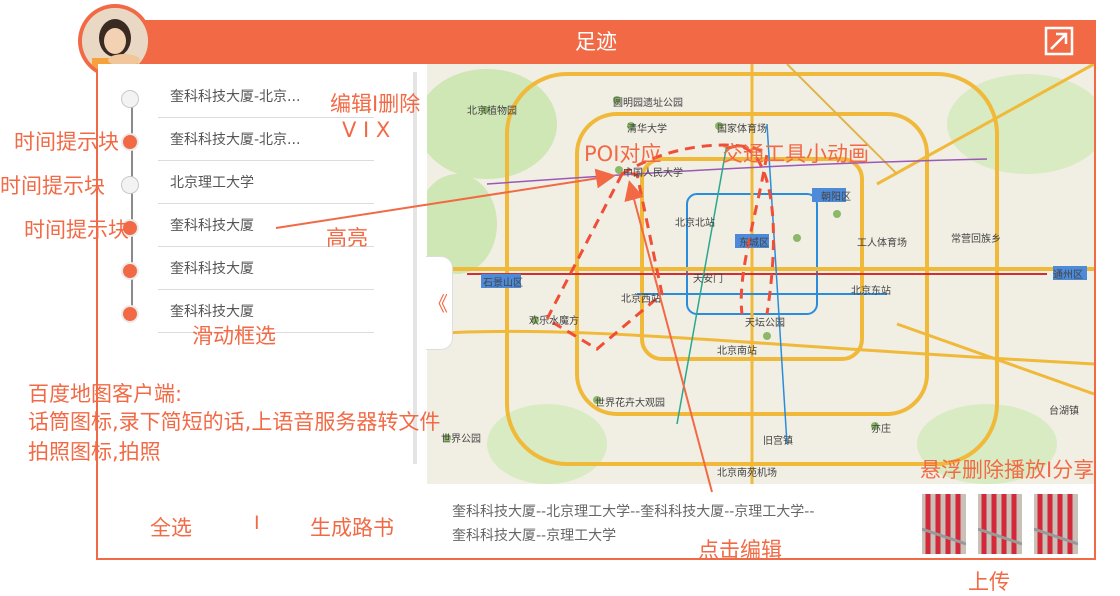 Image resolution: width=1120 pixels, height=596 pixels. Describe the element at coordinates (795, 154) in the screenshot. I see `annotation-transport: 交通工具小动画` at that location.